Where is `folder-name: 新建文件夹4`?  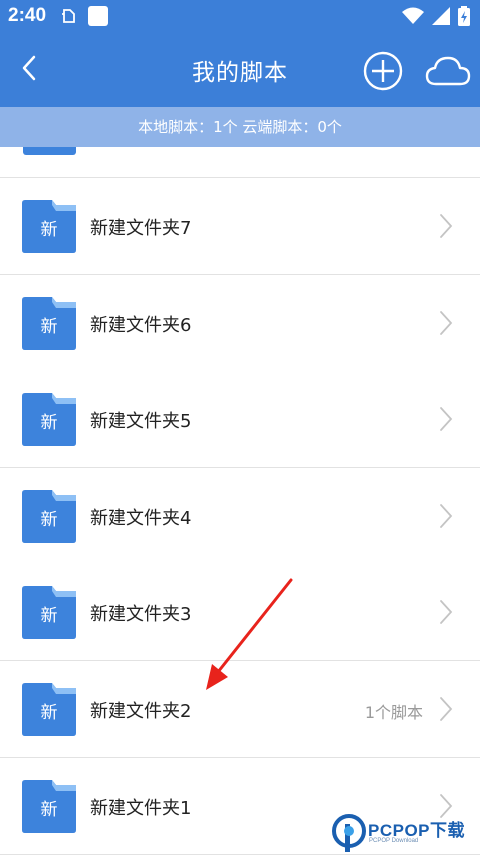
folder-name: 新建文件夹4 is located at coordinates (141, 518).